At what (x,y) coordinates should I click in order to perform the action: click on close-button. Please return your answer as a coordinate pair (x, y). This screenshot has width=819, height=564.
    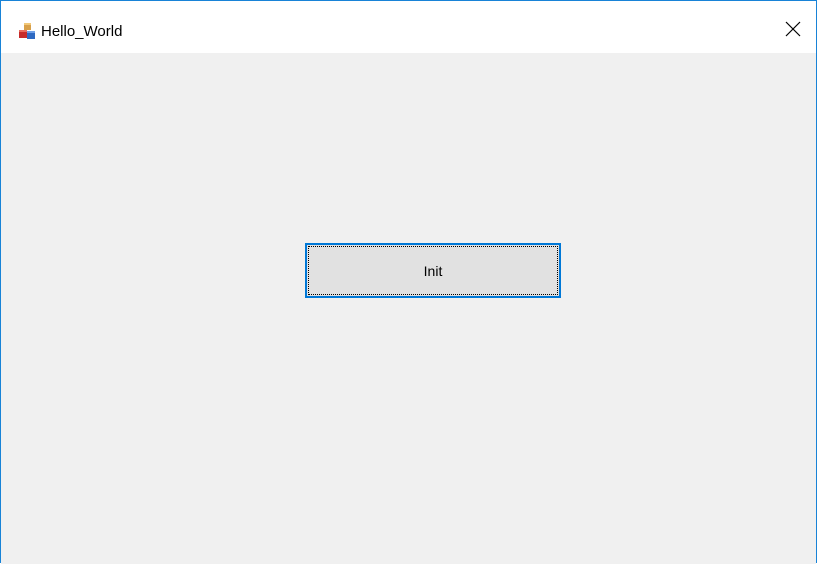
    Looking at the image, I should click on (793, 31).